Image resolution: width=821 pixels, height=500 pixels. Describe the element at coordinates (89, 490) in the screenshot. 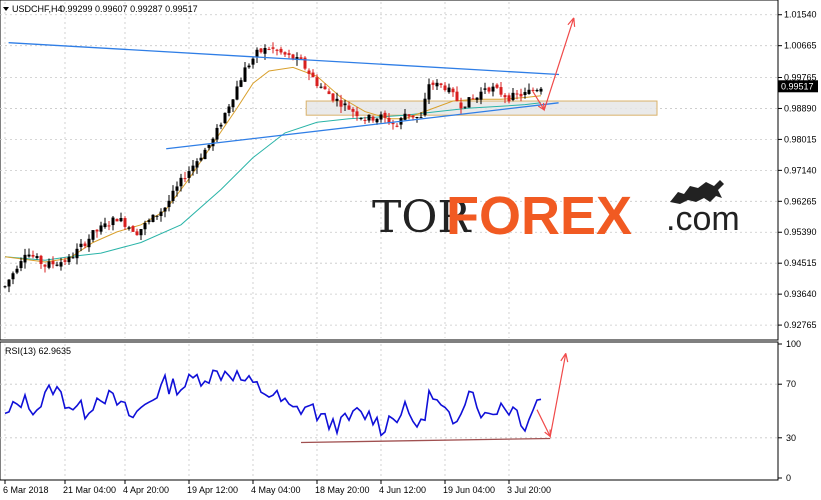

I see `time-tick-label: 21 Mar 04:00` at that location.